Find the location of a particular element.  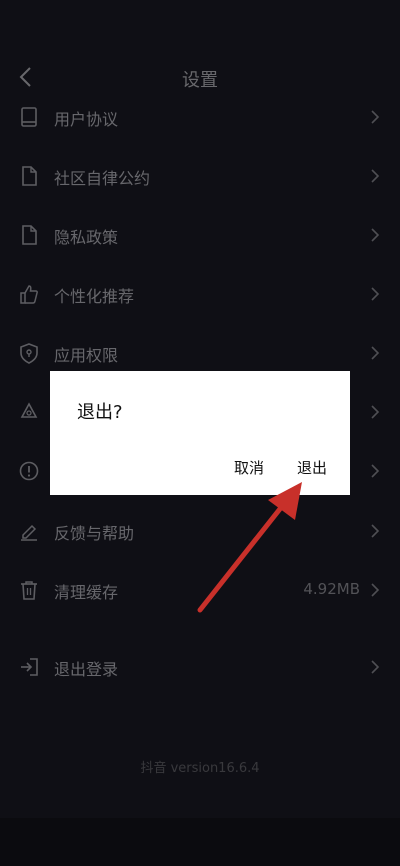

system-navigation-bar is located at coordinates (200, 842).